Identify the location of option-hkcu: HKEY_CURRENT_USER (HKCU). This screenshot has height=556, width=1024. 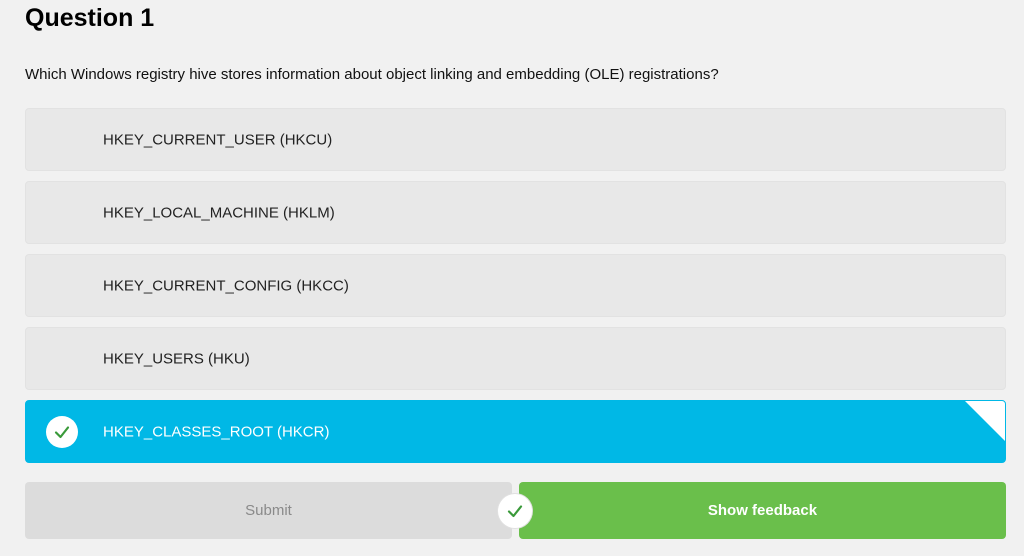
(515, 139).